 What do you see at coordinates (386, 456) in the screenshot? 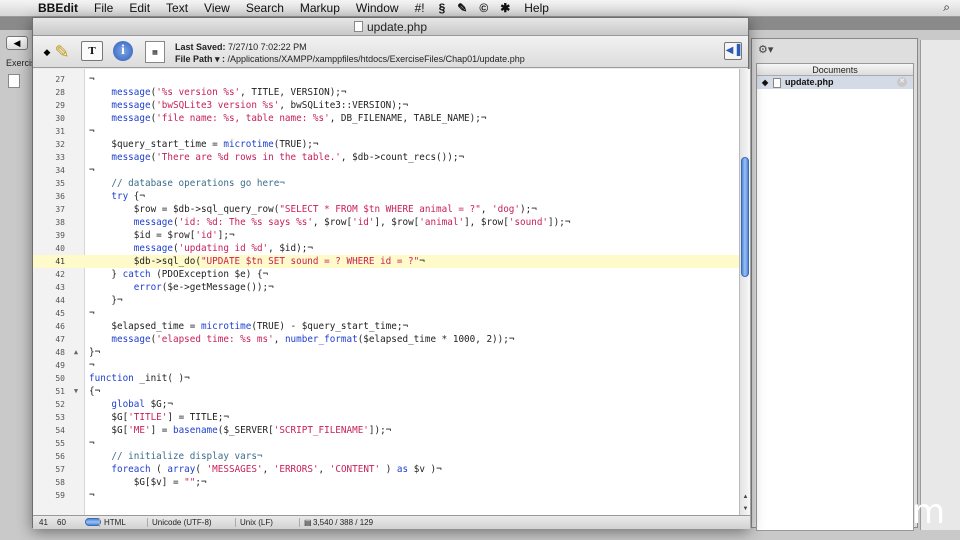
I see `code-line: 56 // initialize display vars¬` at bounding box center [386, 456].